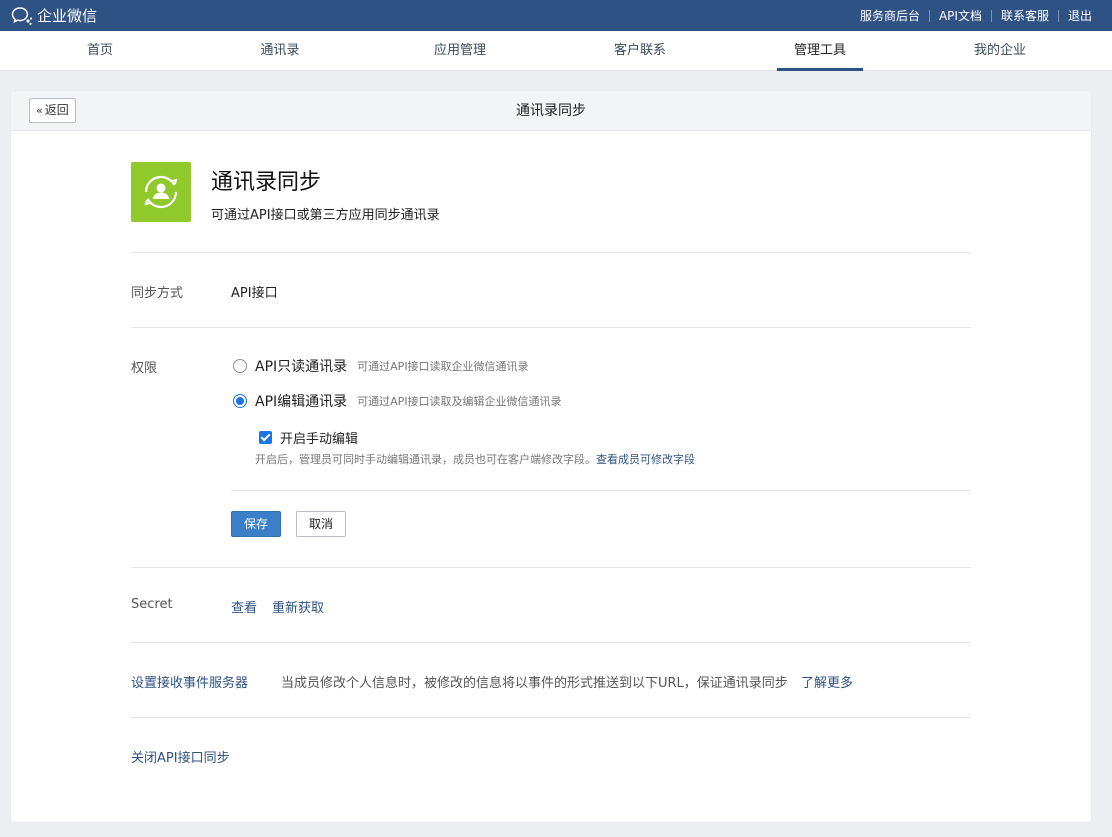 This screenshot has width=1112, height=837. What do you see at coordinates (265, 437) in the screenshot?
I see `checkbox-box` at bounding box center [265, 437].